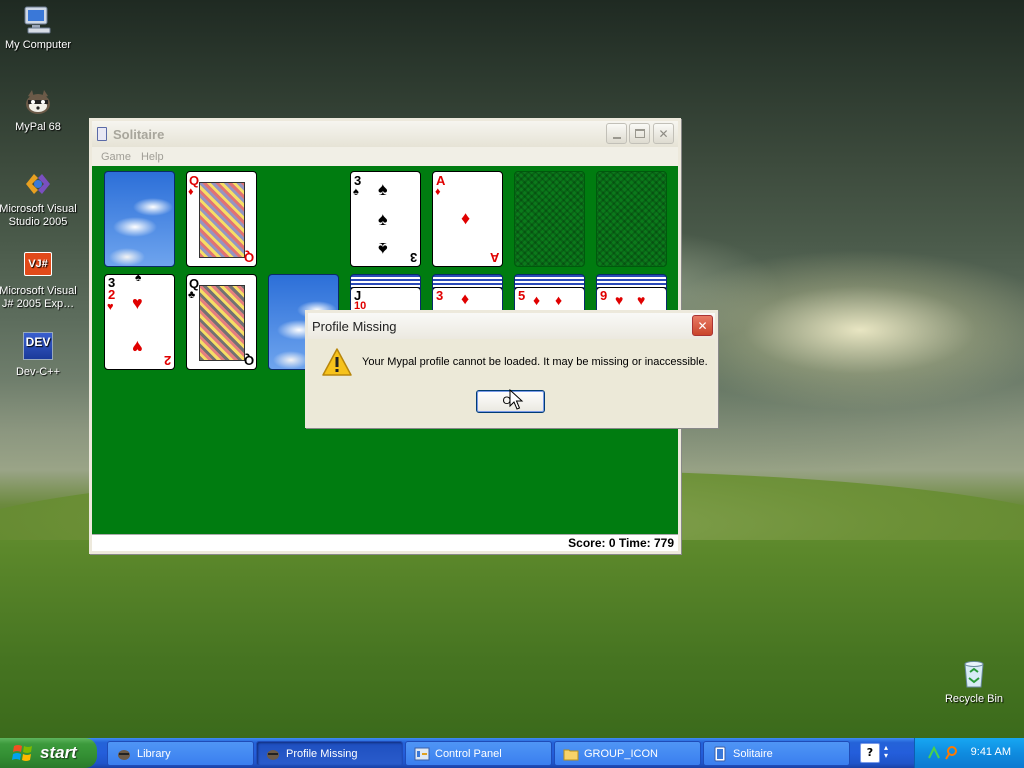 This screenshot has width=1024, height=768. Describe the element at coordinates (139, 219) in the screenshot. I see `stock-pile` at that location.